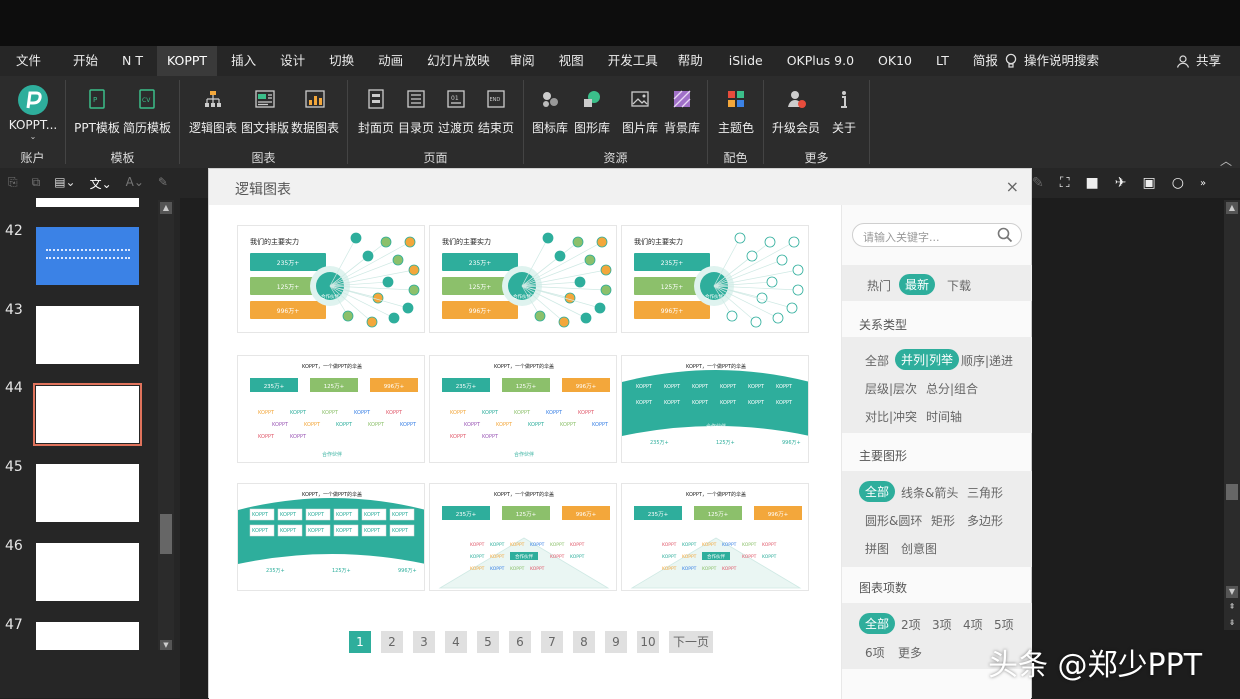  I want to click on shape-line-arrow: 线条&箭头, so click(929, 492).